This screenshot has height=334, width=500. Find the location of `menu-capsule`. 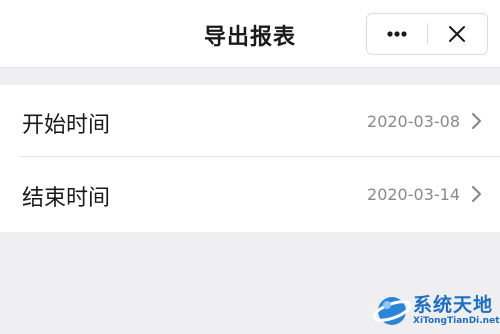

menu-capsule is located at coordinates (427, 34).